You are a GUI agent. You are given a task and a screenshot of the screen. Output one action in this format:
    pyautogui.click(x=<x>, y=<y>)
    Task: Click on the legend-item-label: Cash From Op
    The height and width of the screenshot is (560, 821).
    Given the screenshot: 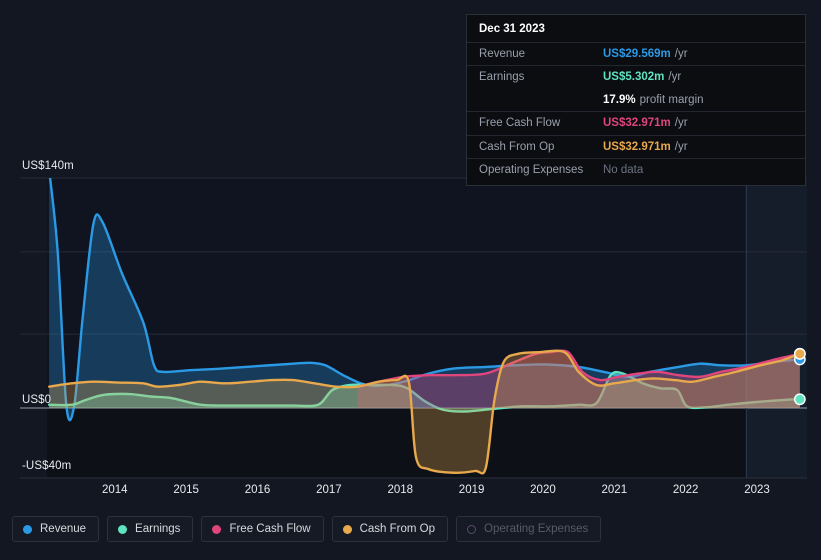 What is the action you would take?
    pyautogui.click(x=397, y=529)
    